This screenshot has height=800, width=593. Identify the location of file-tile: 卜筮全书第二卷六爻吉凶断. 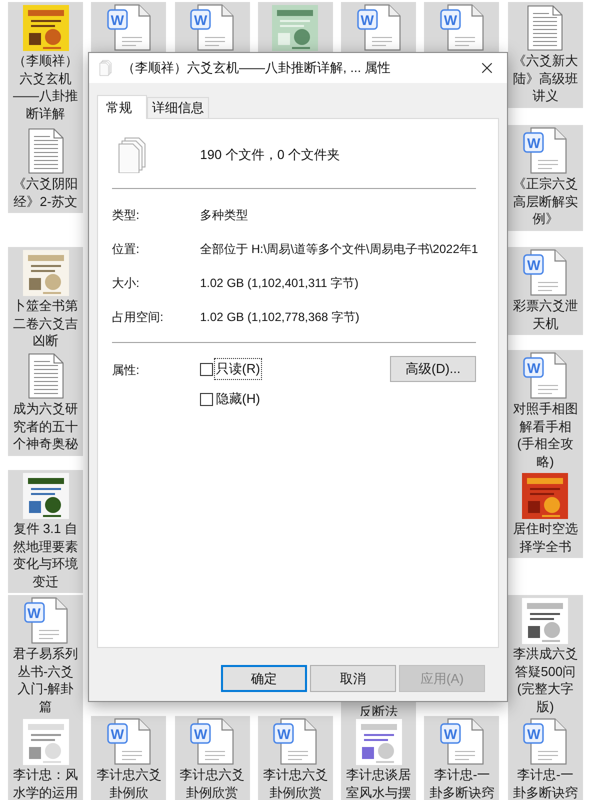
(45, 299).